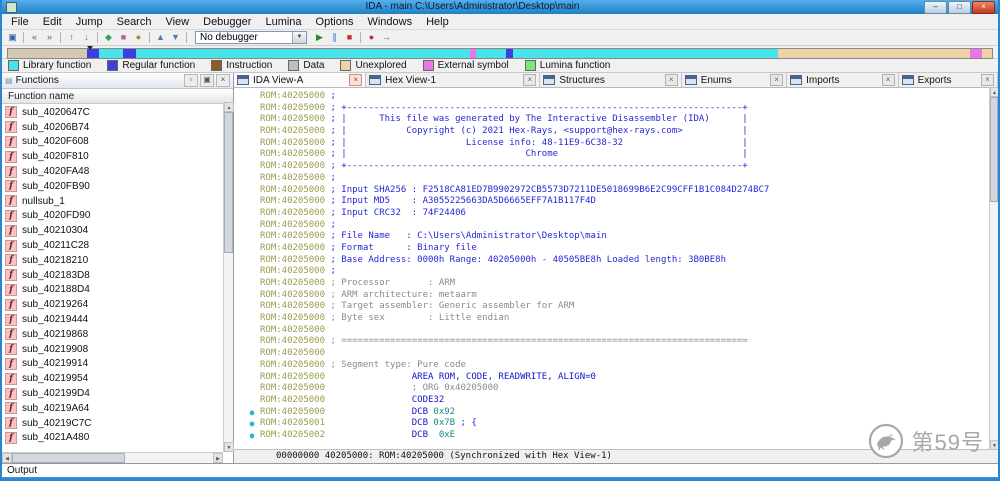 The width and height of the screenshot is (1000, 481). I want to click on function-list-item: f sub_40219954, so click(117, 378).